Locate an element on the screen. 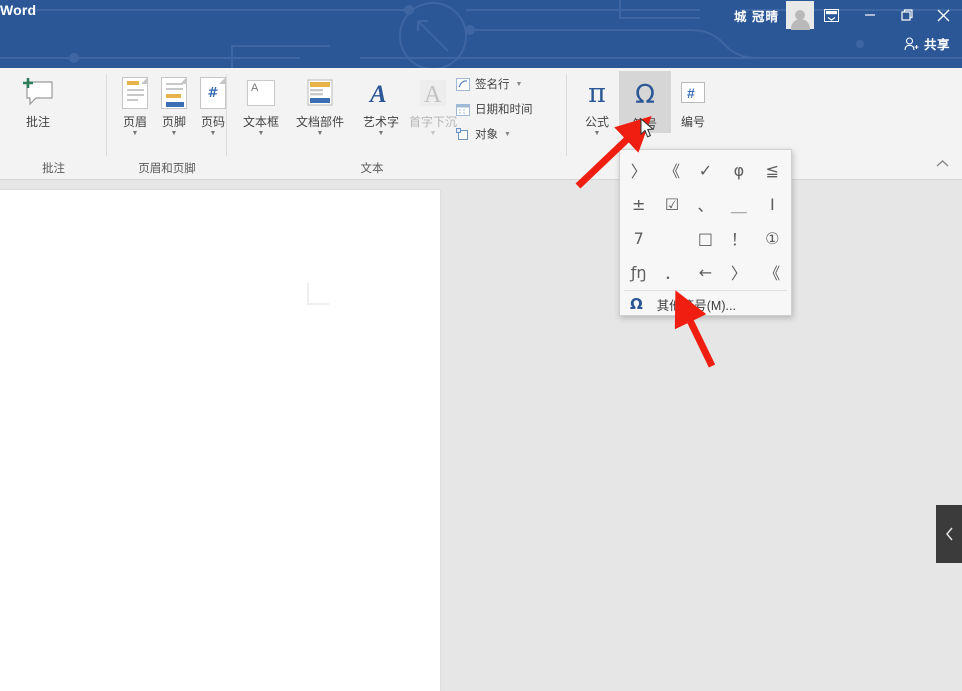 Image resolution: width=962 pixels, height=691 pixels. symbol-cell: ± is located at coordinates (638, 204).